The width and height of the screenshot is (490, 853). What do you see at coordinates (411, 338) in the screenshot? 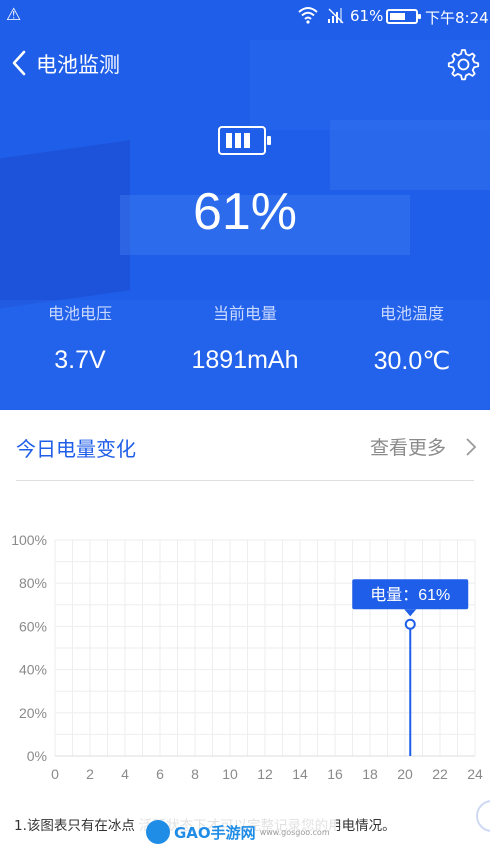
I see `stat-temperature: 电池温度 30.0℃` at bounding box center [411, 338].